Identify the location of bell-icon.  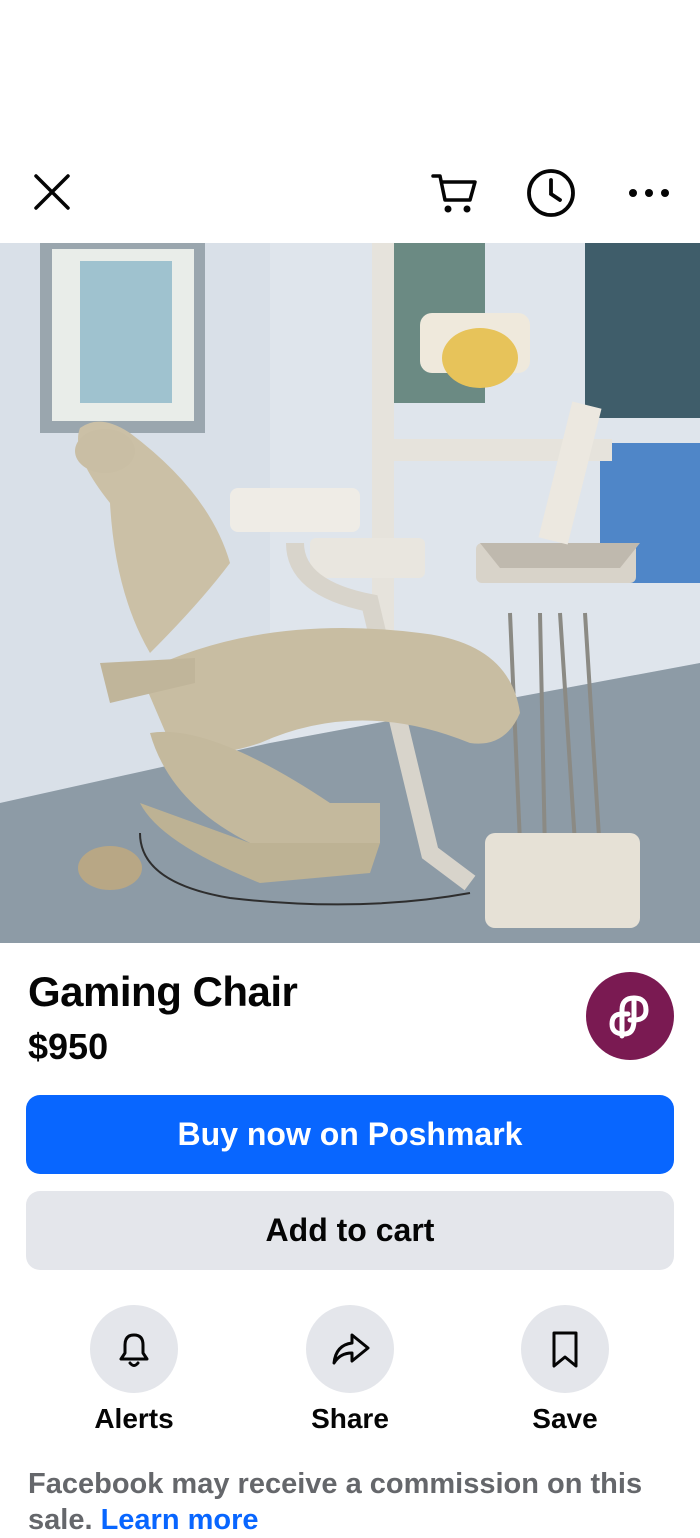
(134, 1350).